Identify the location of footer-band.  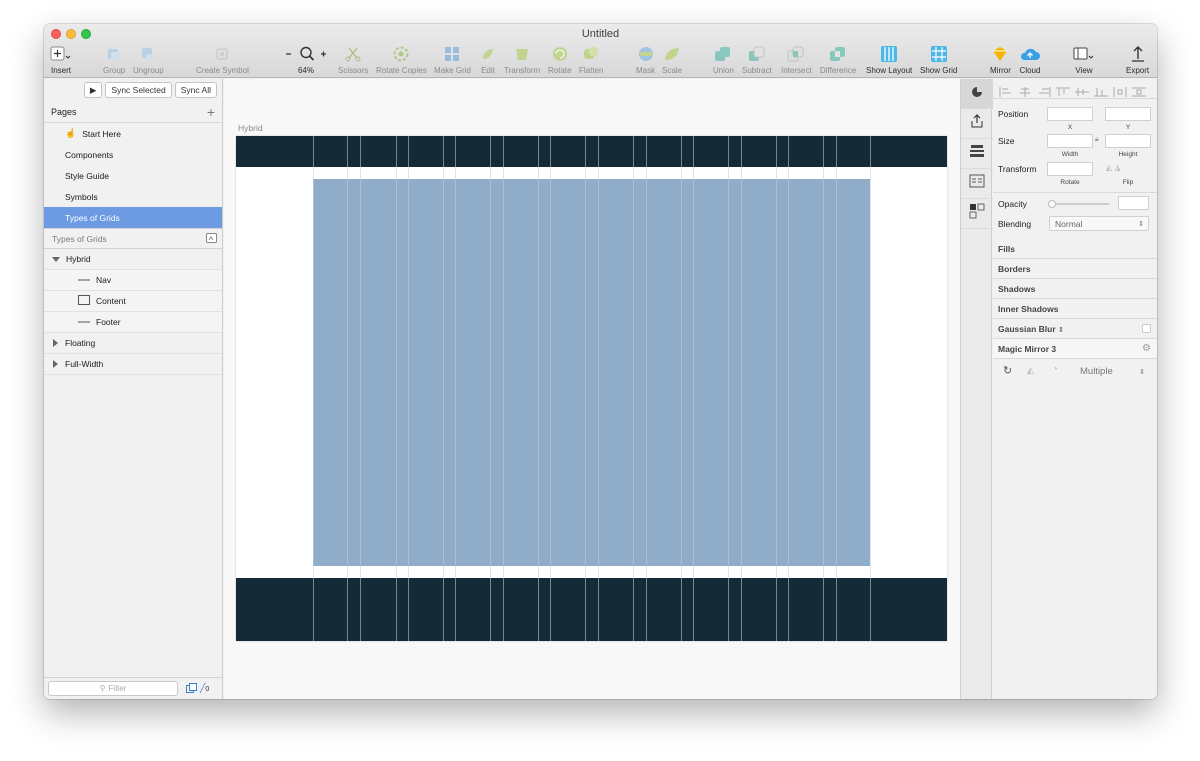
(591, 609).